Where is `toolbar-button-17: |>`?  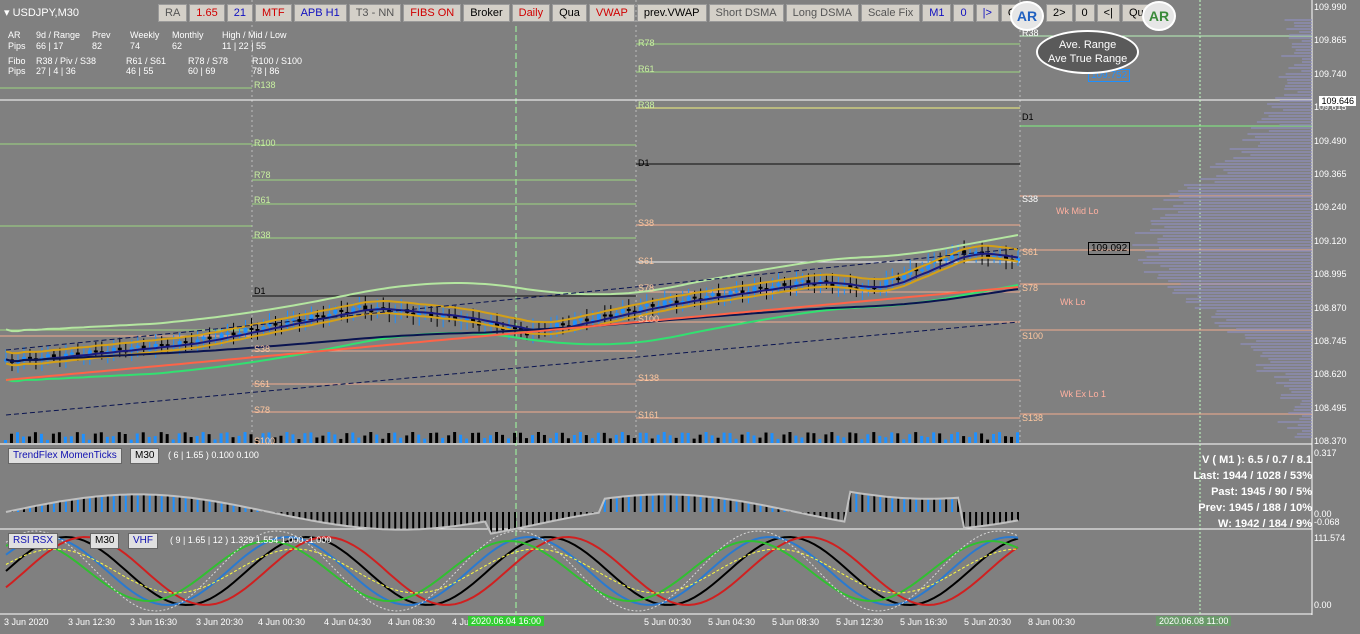
toolbar-button-17: |> is located at coordinates (987, 13).